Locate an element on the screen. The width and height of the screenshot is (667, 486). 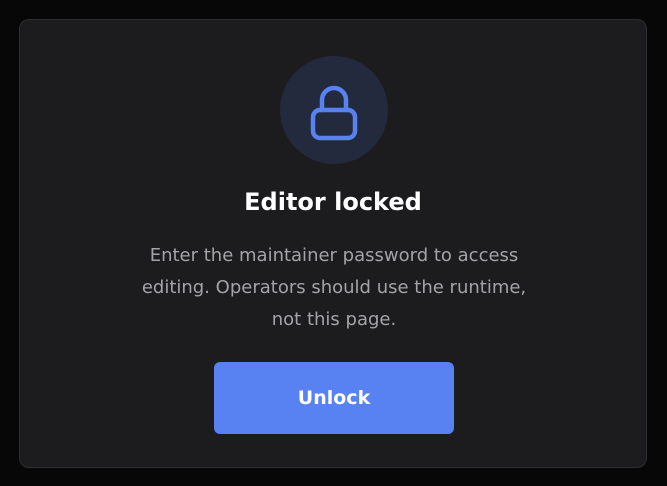
unlock-button: Unlock is located at coordinates (334, 398).